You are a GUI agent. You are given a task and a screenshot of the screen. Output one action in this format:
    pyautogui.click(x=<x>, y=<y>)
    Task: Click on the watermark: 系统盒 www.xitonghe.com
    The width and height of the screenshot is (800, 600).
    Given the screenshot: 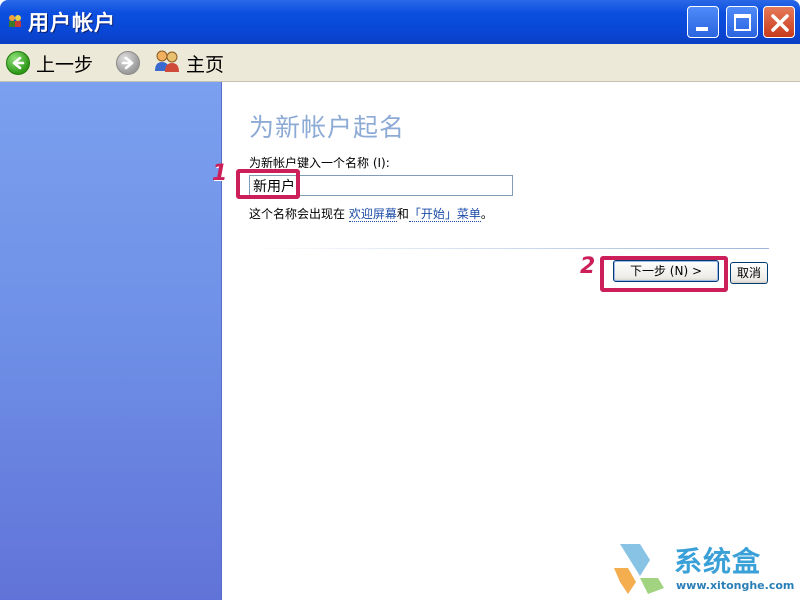 What is the action you would take?
    pyautogui.click(x=703, y=567)
    